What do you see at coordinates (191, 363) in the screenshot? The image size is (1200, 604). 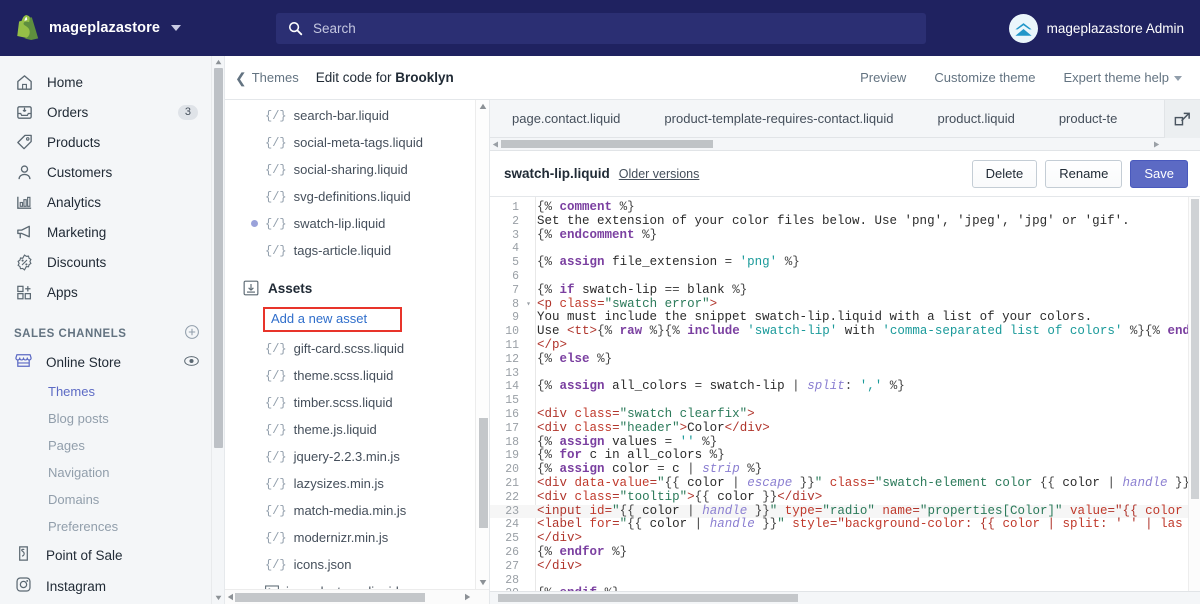 I see `preview-store-eye-icon` at bounding box center [191, 363].